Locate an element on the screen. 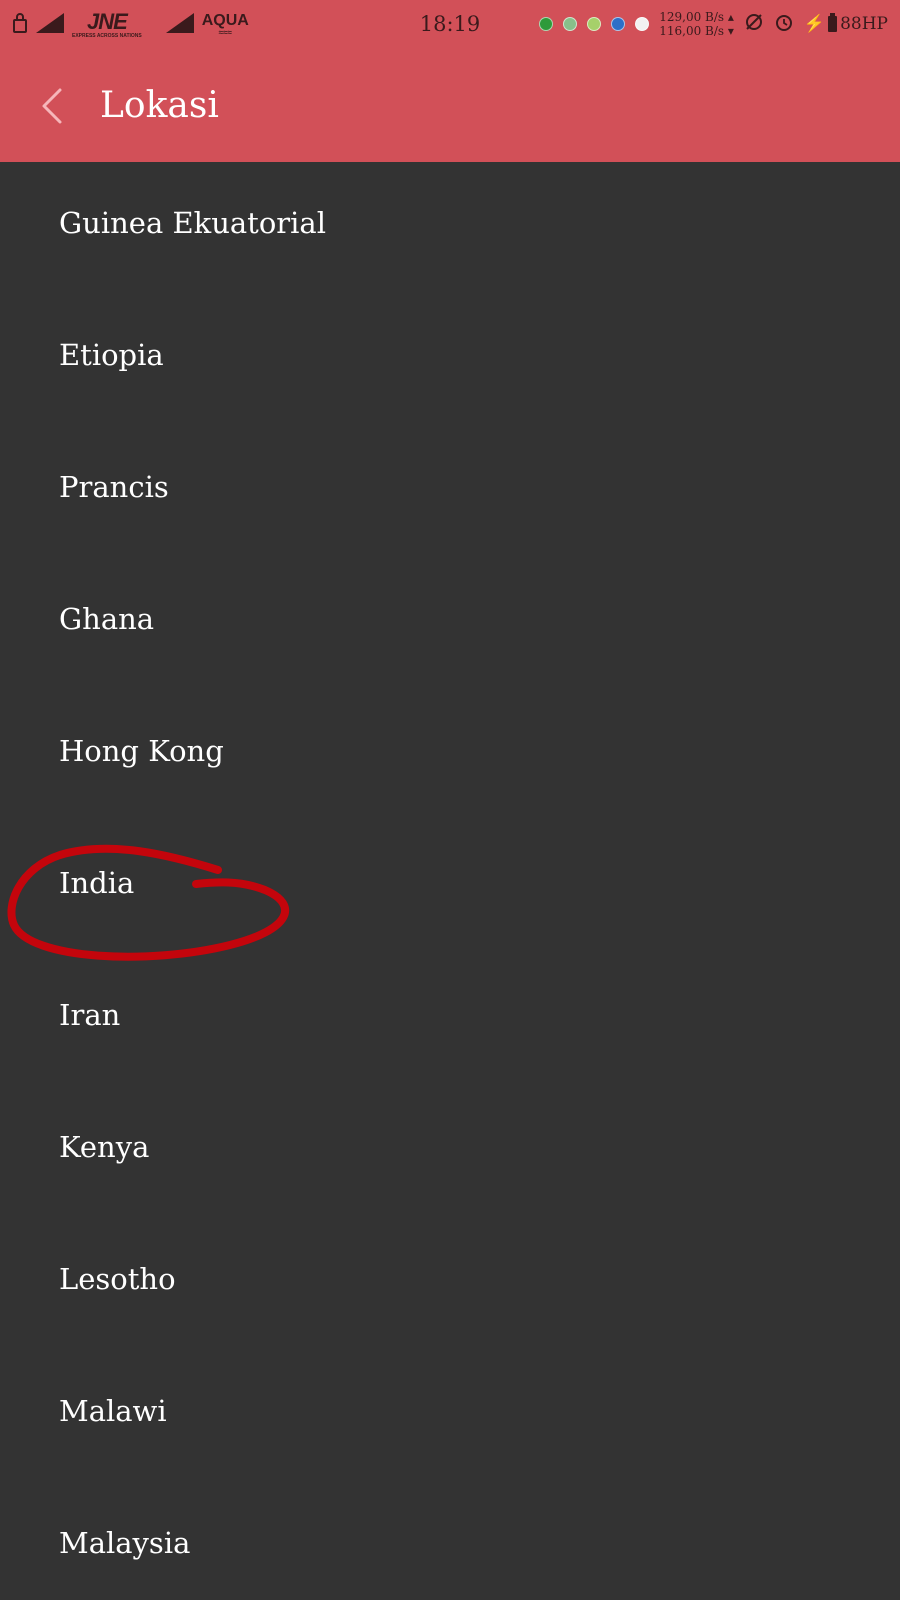 The image size is (900, 1600). back-button is located at coordinates (52, 106).